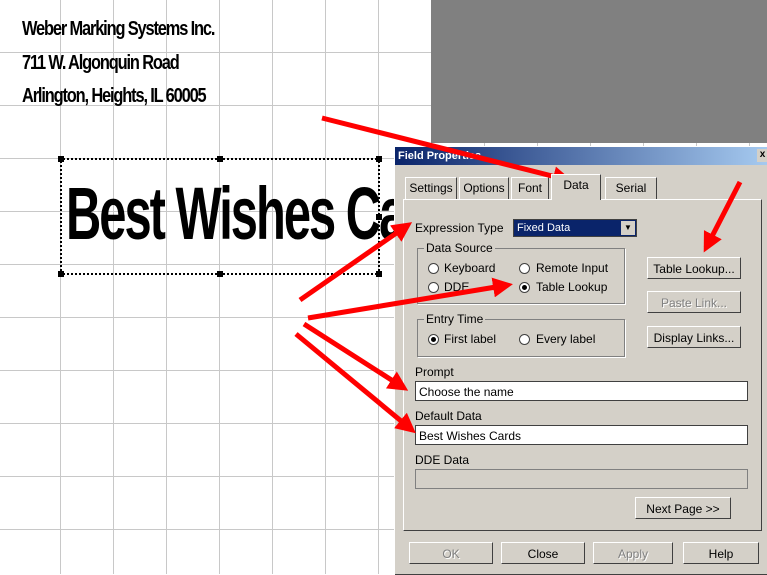  Describe the element at coordinates (267, 216) in the screenshot. I see `selected-text-field: Best Wishes Cards` at that location.